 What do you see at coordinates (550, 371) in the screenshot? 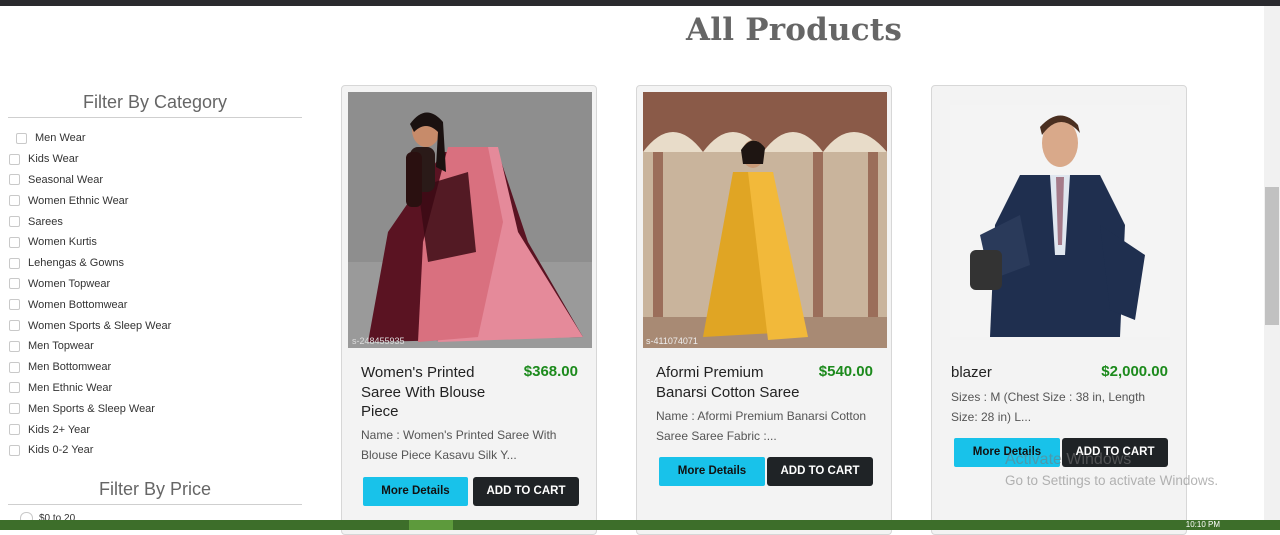
I see `product-price: $368.00` at bounding box center [550, 371].